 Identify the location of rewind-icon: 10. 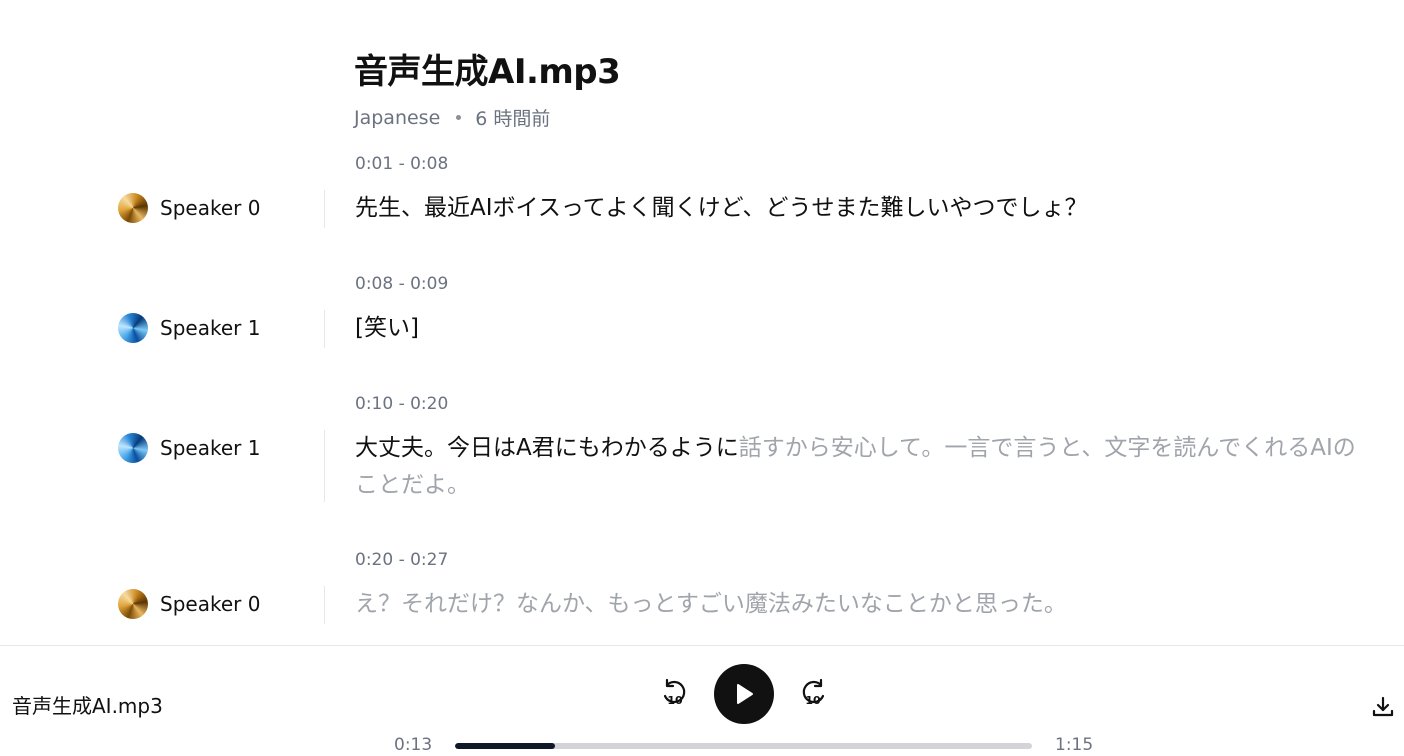
(674, 692).